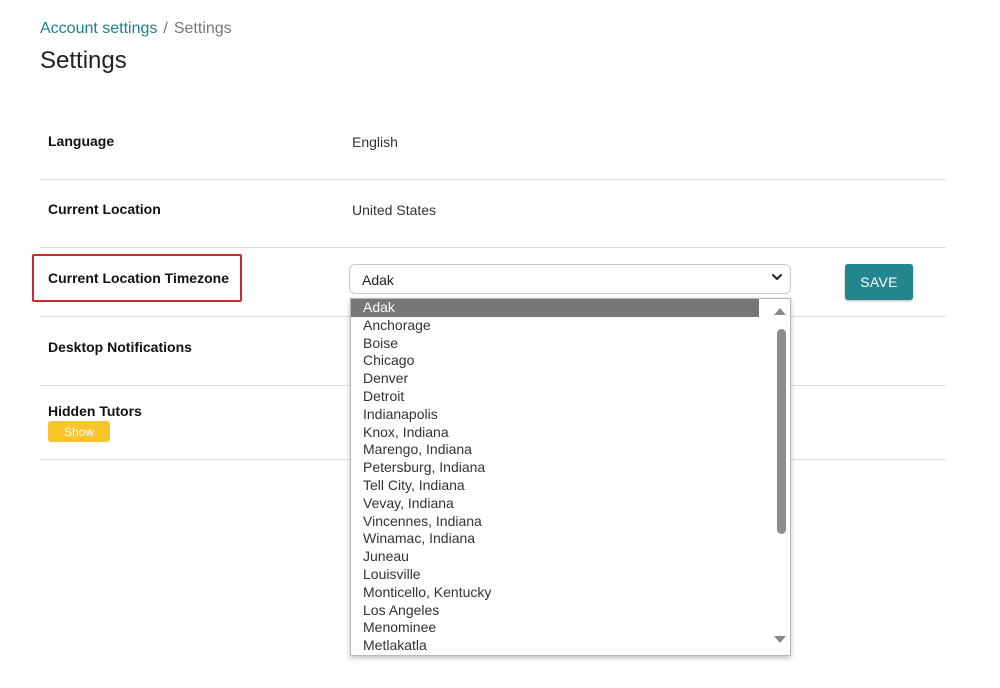 This screenshot has width=1000, height=688. Describe the element at coordinates (493, 146) in the screenshot. I see `language-row: Language English` at that location.